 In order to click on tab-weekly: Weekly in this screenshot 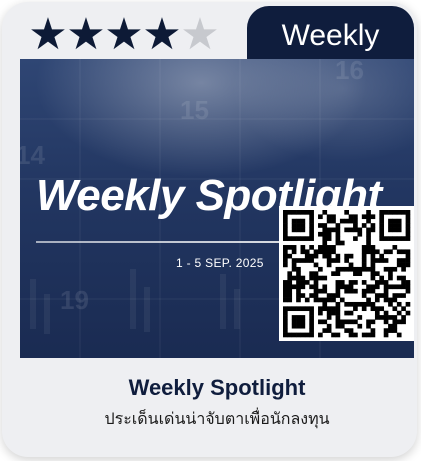, I will do `click(330, 36)`.